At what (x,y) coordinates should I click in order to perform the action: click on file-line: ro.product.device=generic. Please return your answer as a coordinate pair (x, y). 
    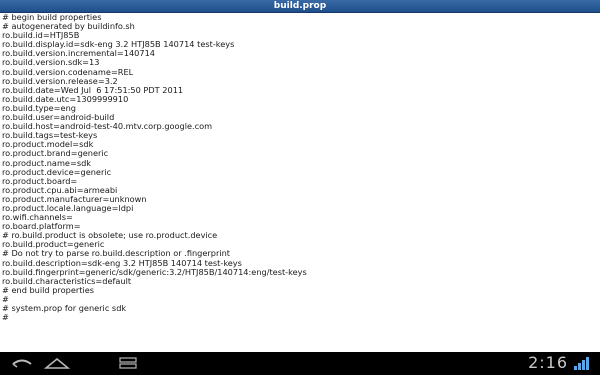
    Looking at the image, I should click on (57, 171).